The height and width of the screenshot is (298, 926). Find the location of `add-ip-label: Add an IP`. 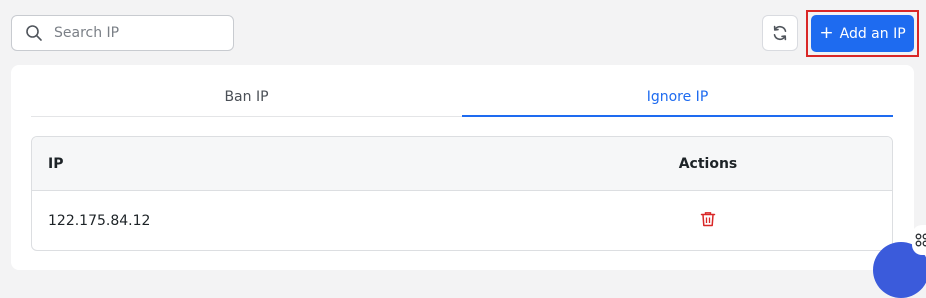

add-ip-label: Add an IP is located at coordinates (872, 33).